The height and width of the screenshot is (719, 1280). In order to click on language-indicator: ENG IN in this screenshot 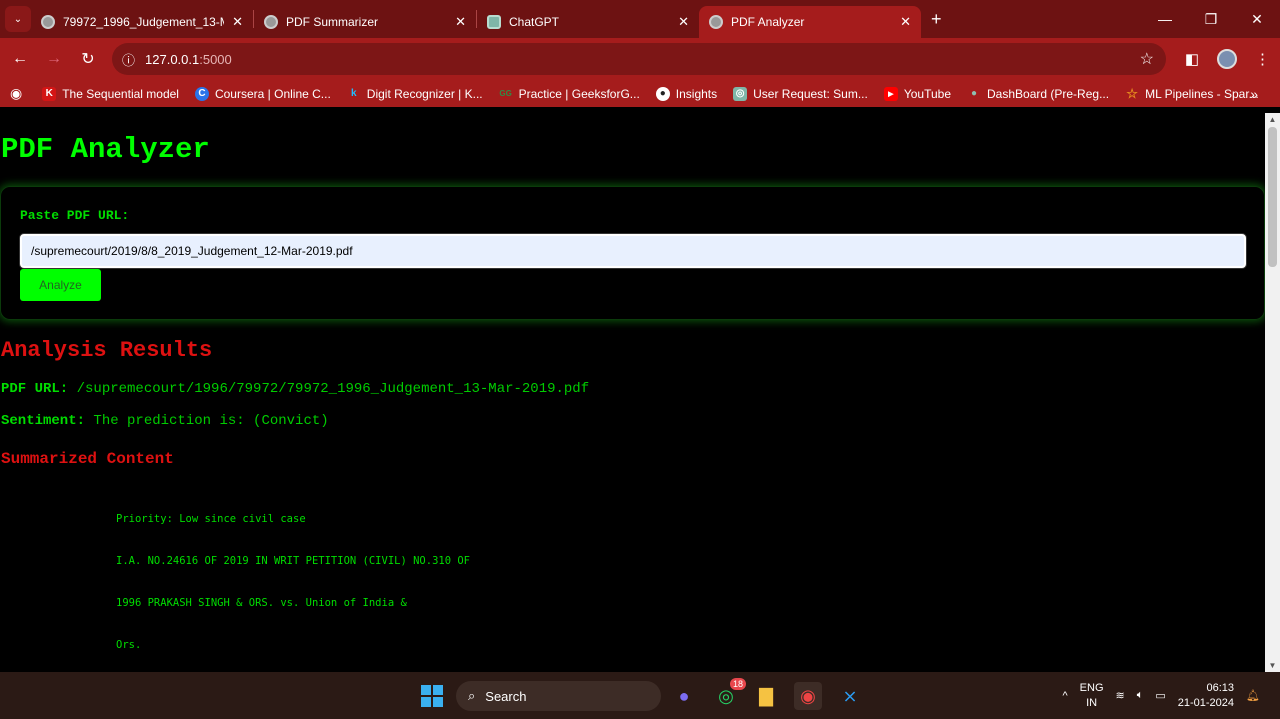, I will do `click(1092, 696)`.